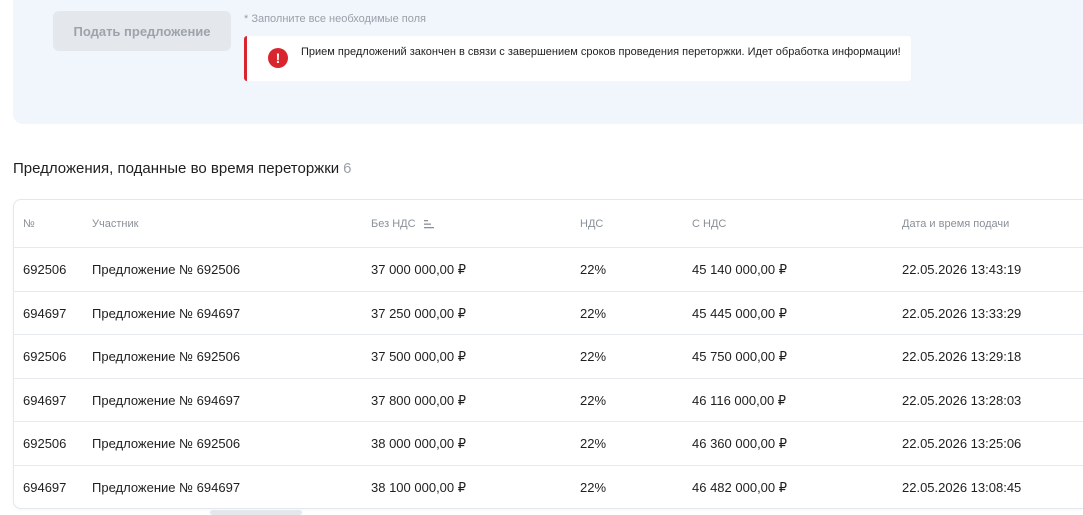 This screenshot has width=1083, height=515. Describe the element at coordinates (419, 443) in the screenshot. I see `cell-without-vat: 38 000 000,00 ₽` at that location.